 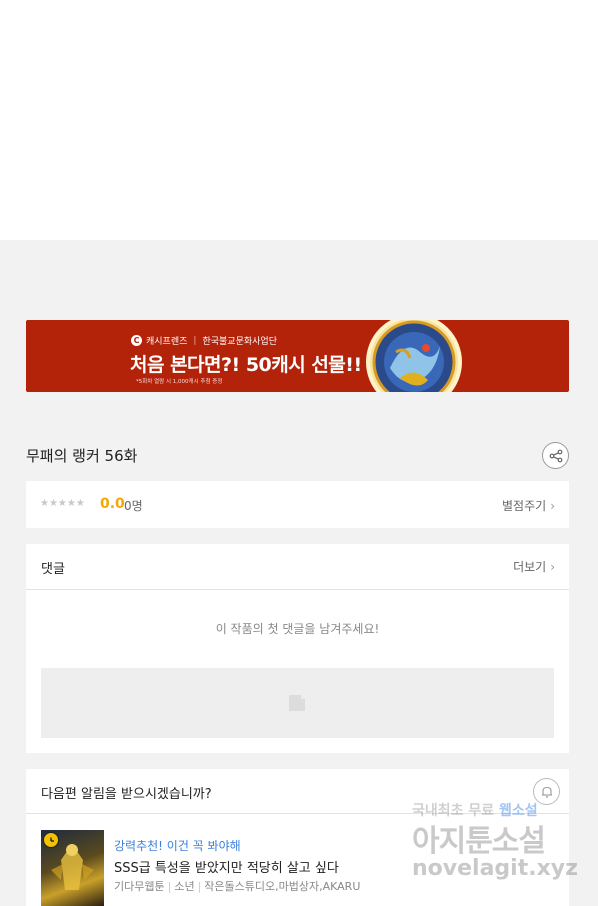 I want to click on comments-title: 댓글, so click(x=53, y=569).